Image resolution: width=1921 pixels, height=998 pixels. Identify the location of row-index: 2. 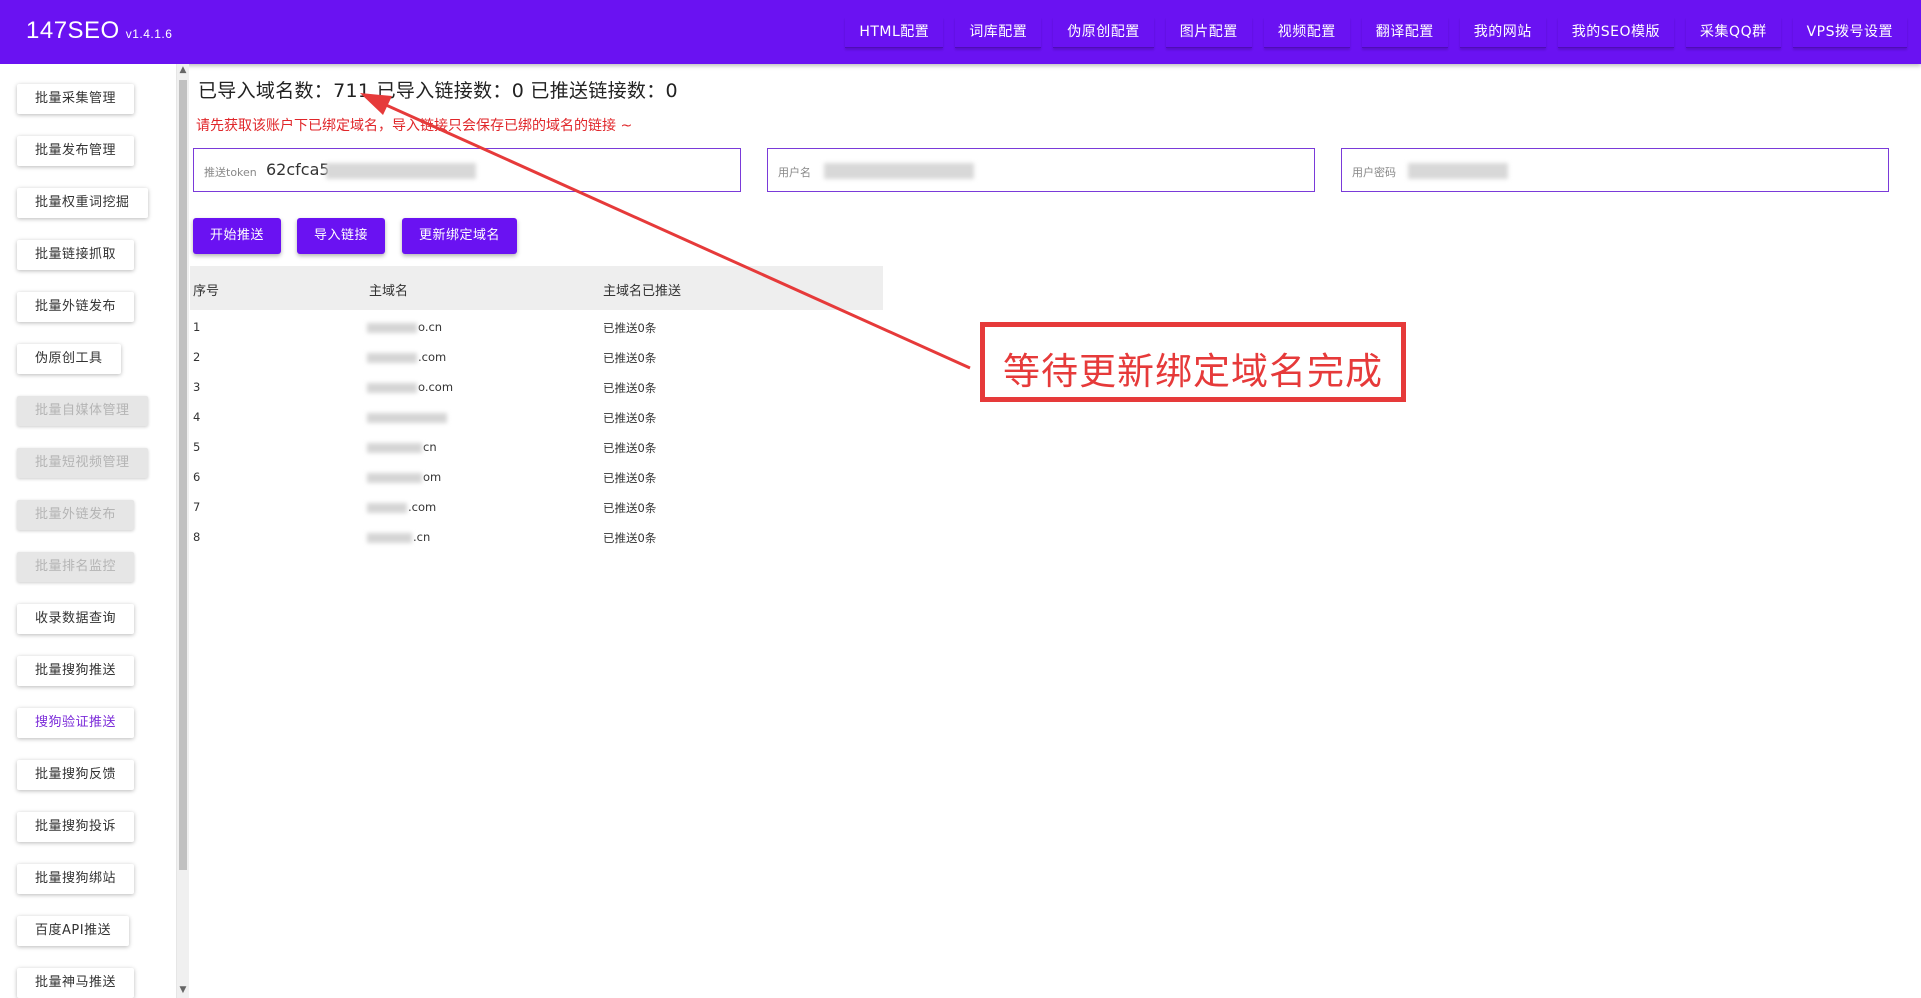
(197, 357).